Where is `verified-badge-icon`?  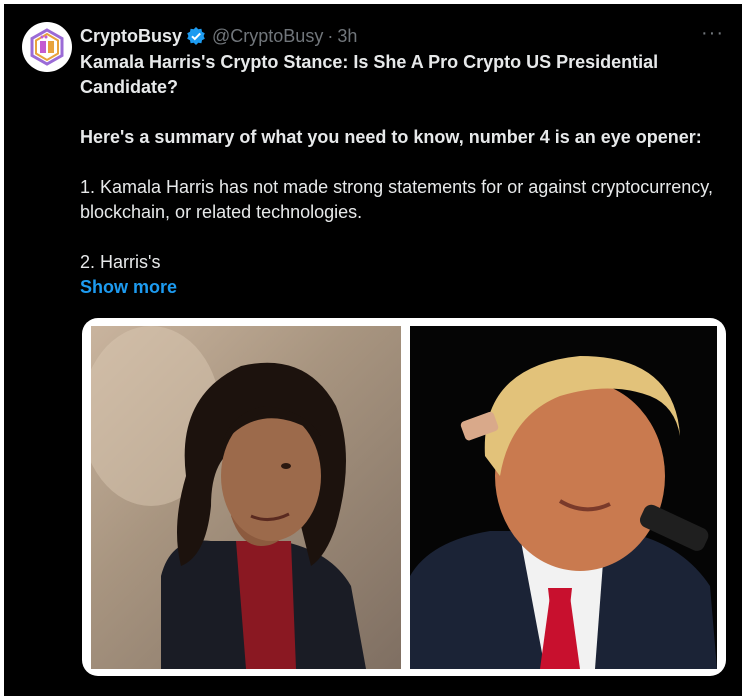
verified-badge-icon is located at coordinates (196, 36).